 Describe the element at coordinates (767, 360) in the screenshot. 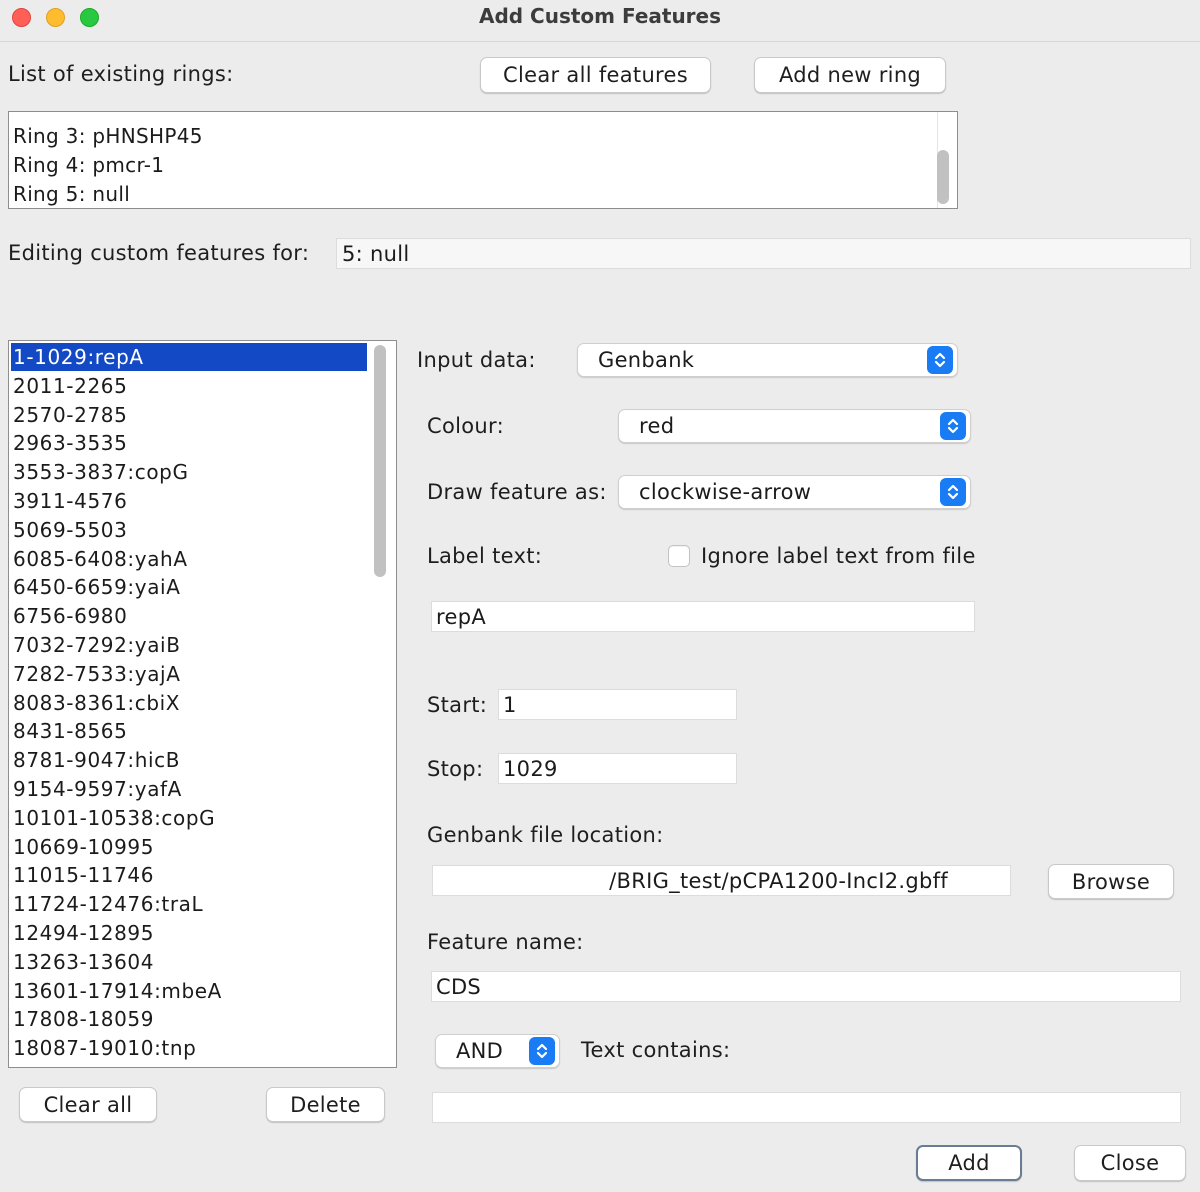

I see `input-data-select: Genbank` at that location.